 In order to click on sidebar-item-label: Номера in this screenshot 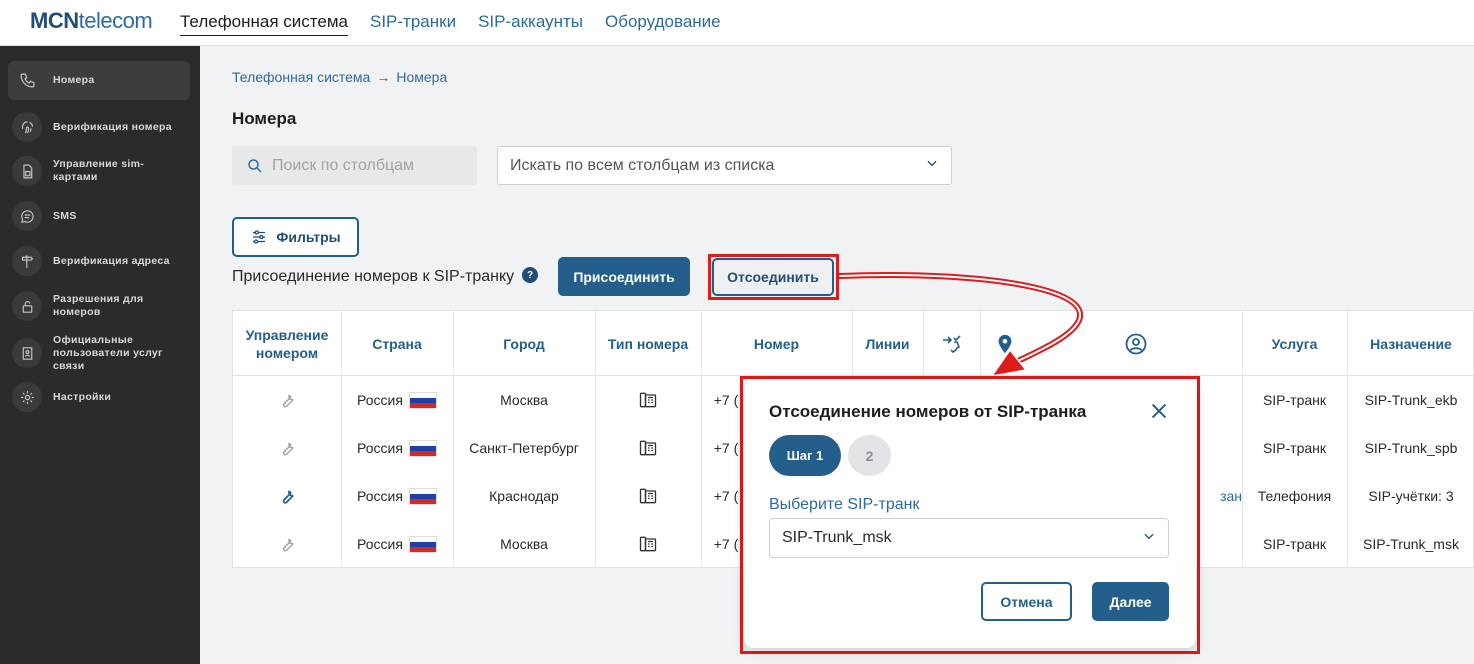, I will do `click(74, 80)`.